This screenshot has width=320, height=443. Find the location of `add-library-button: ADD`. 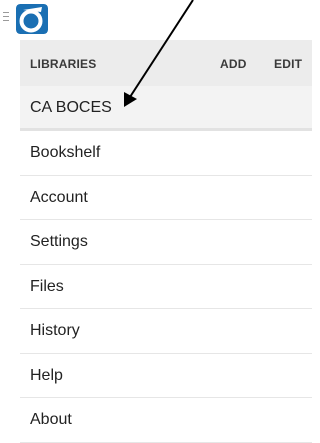

add-library-button: ADD is located at coordinates (233, 64).